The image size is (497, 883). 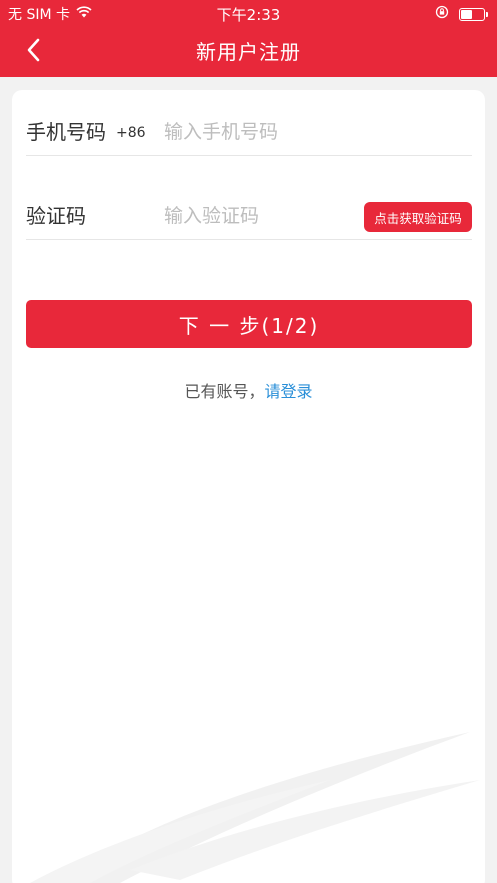 I want to click on status-bar: 无 SIM 卡 下午2:33, so click(x=248, y=13).